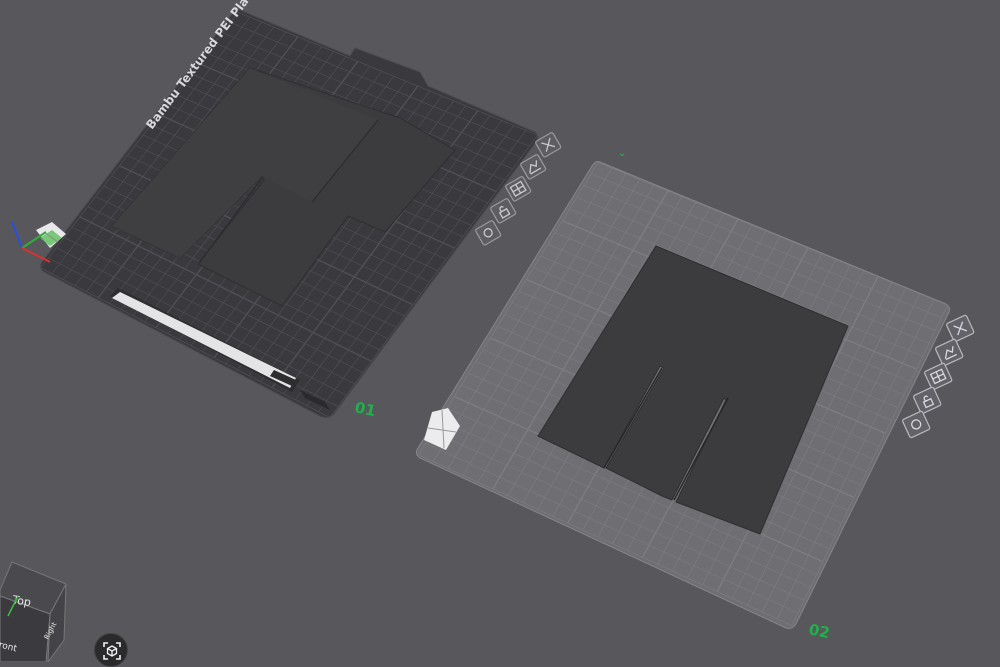 The width and height of the screenshot is (1000, 667). I want to click on plate-01-number: 01, so click(365, 409).